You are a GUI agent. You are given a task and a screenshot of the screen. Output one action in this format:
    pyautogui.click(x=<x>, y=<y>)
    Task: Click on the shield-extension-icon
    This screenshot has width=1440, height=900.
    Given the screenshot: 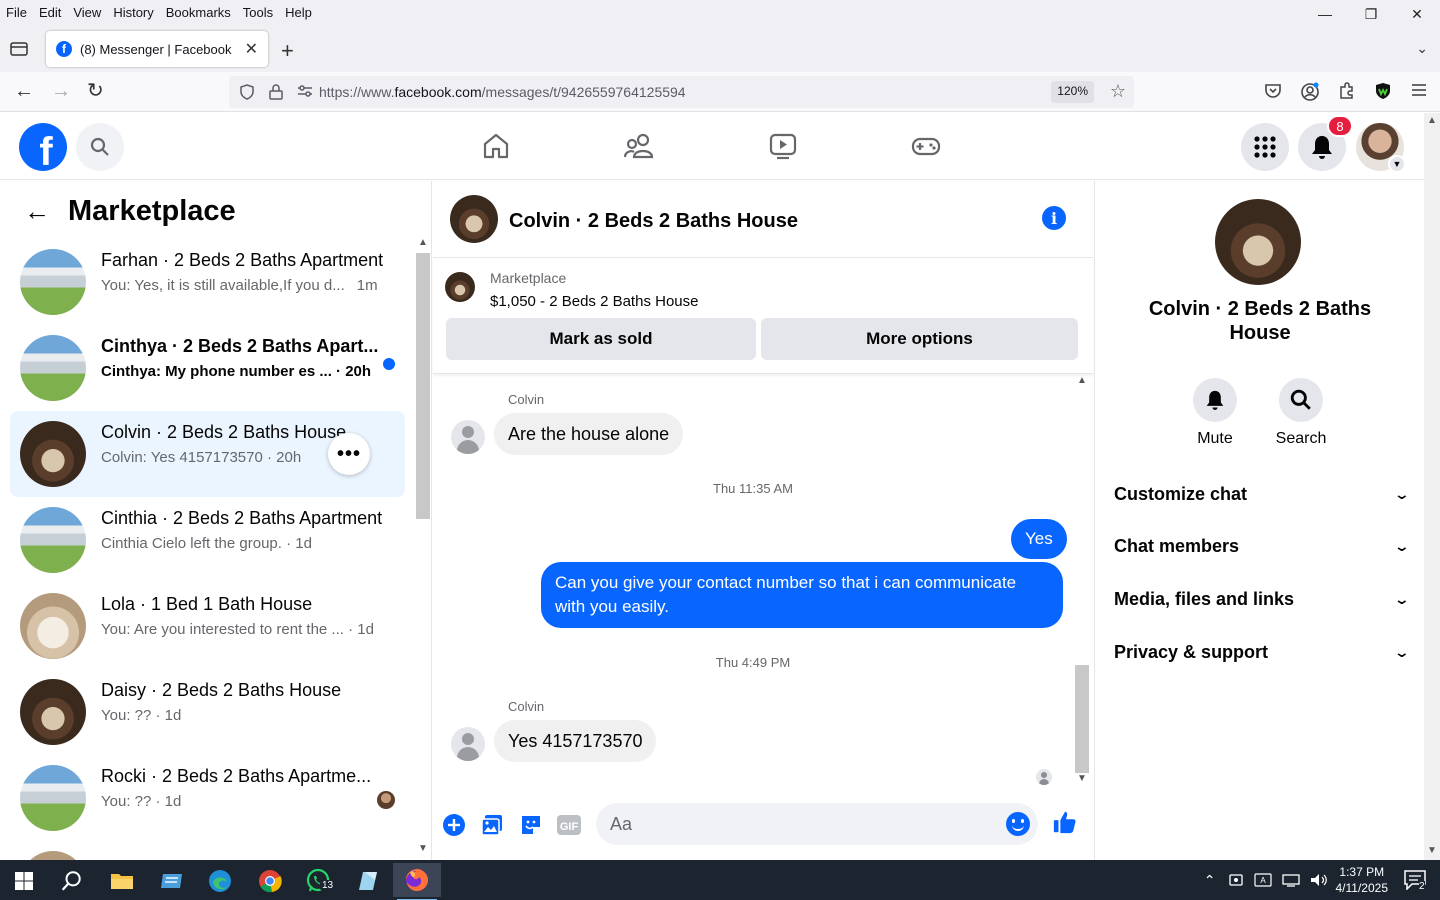 What is the action you would take?
    pyautogui.click(x=1383, y=91)
    